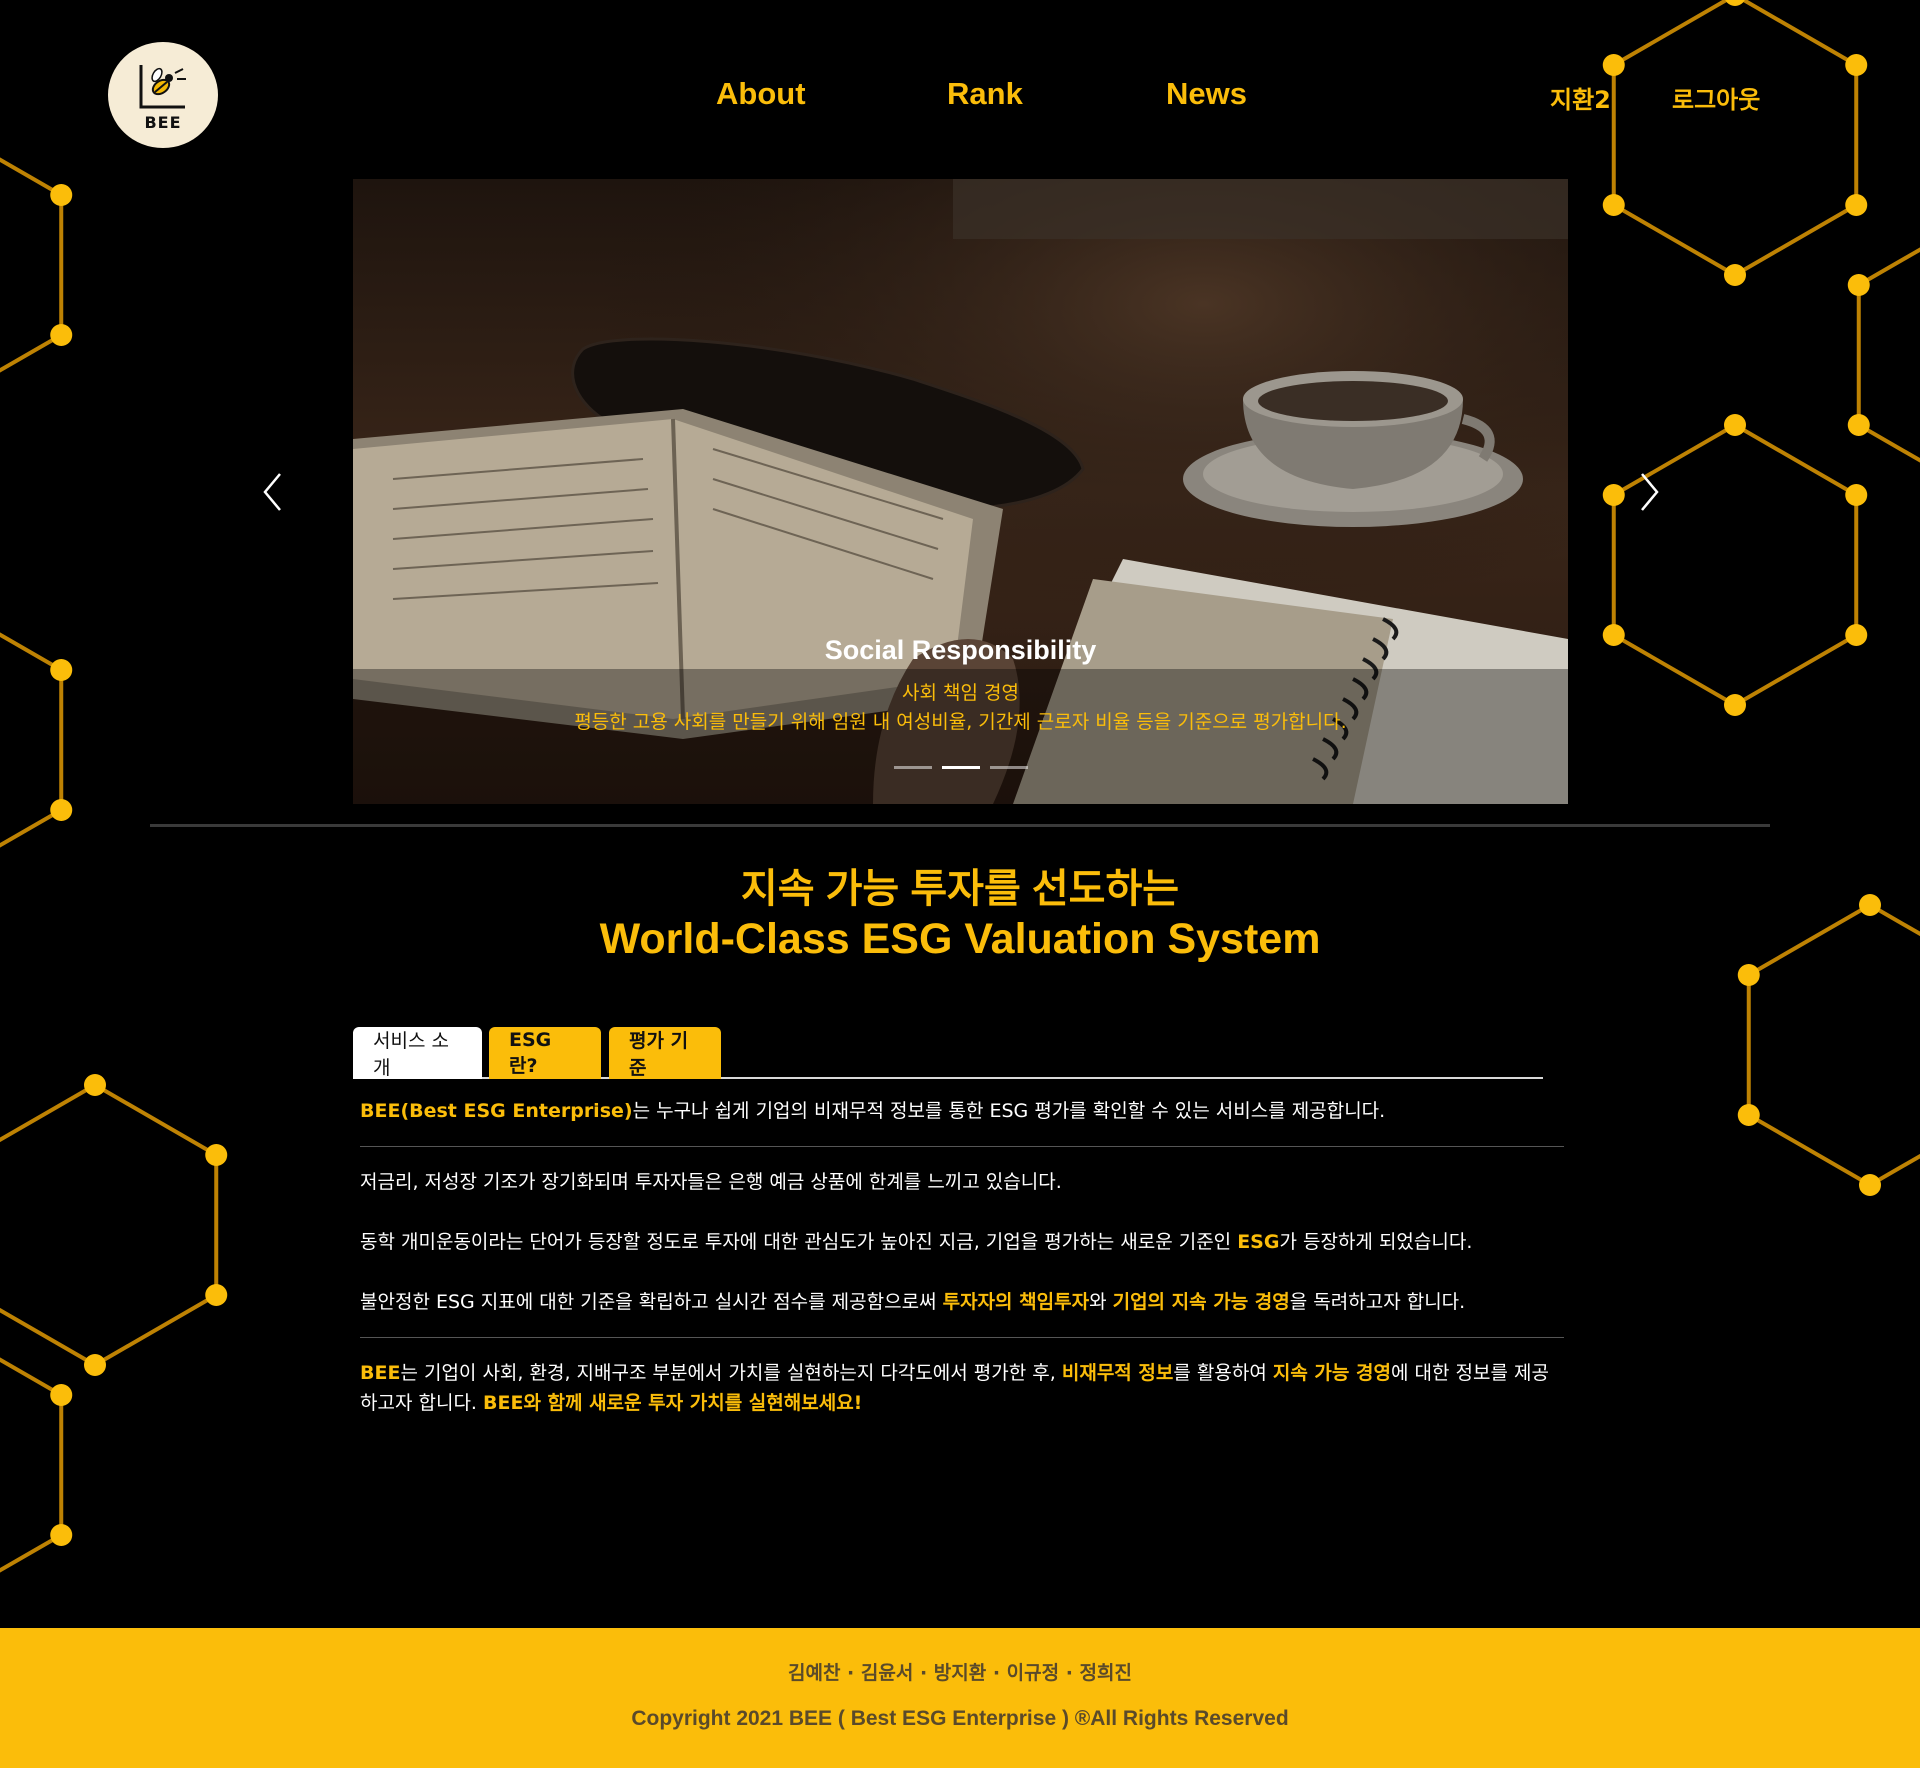 This screenshot has height=1768, width=1920. Describe the element at coordinates (1376, 1242) in the screenshot. I see `p3-text-b: 가 등장하게 되었습니다.` at that location.